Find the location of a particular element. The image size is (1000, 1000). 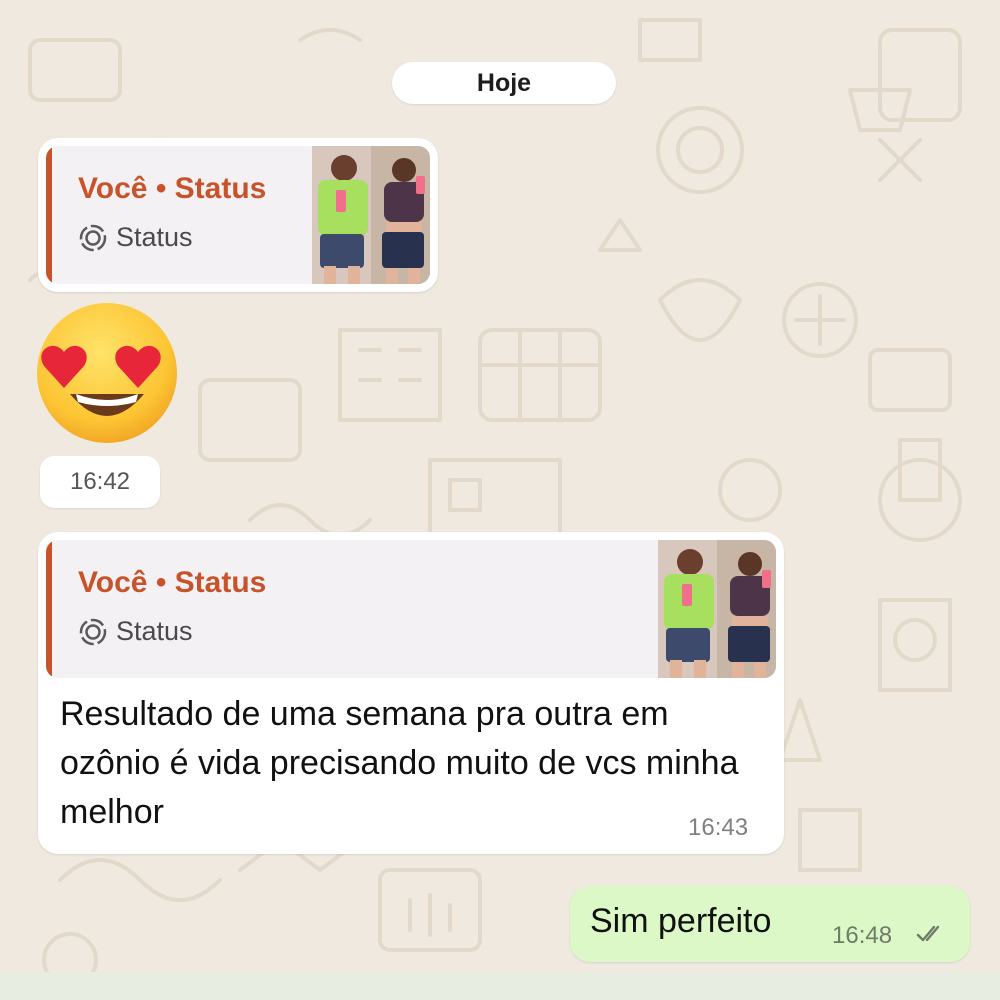

message-bubble-outgoing: Sim perfeito 16:48 is located at coordinates (770, 924).